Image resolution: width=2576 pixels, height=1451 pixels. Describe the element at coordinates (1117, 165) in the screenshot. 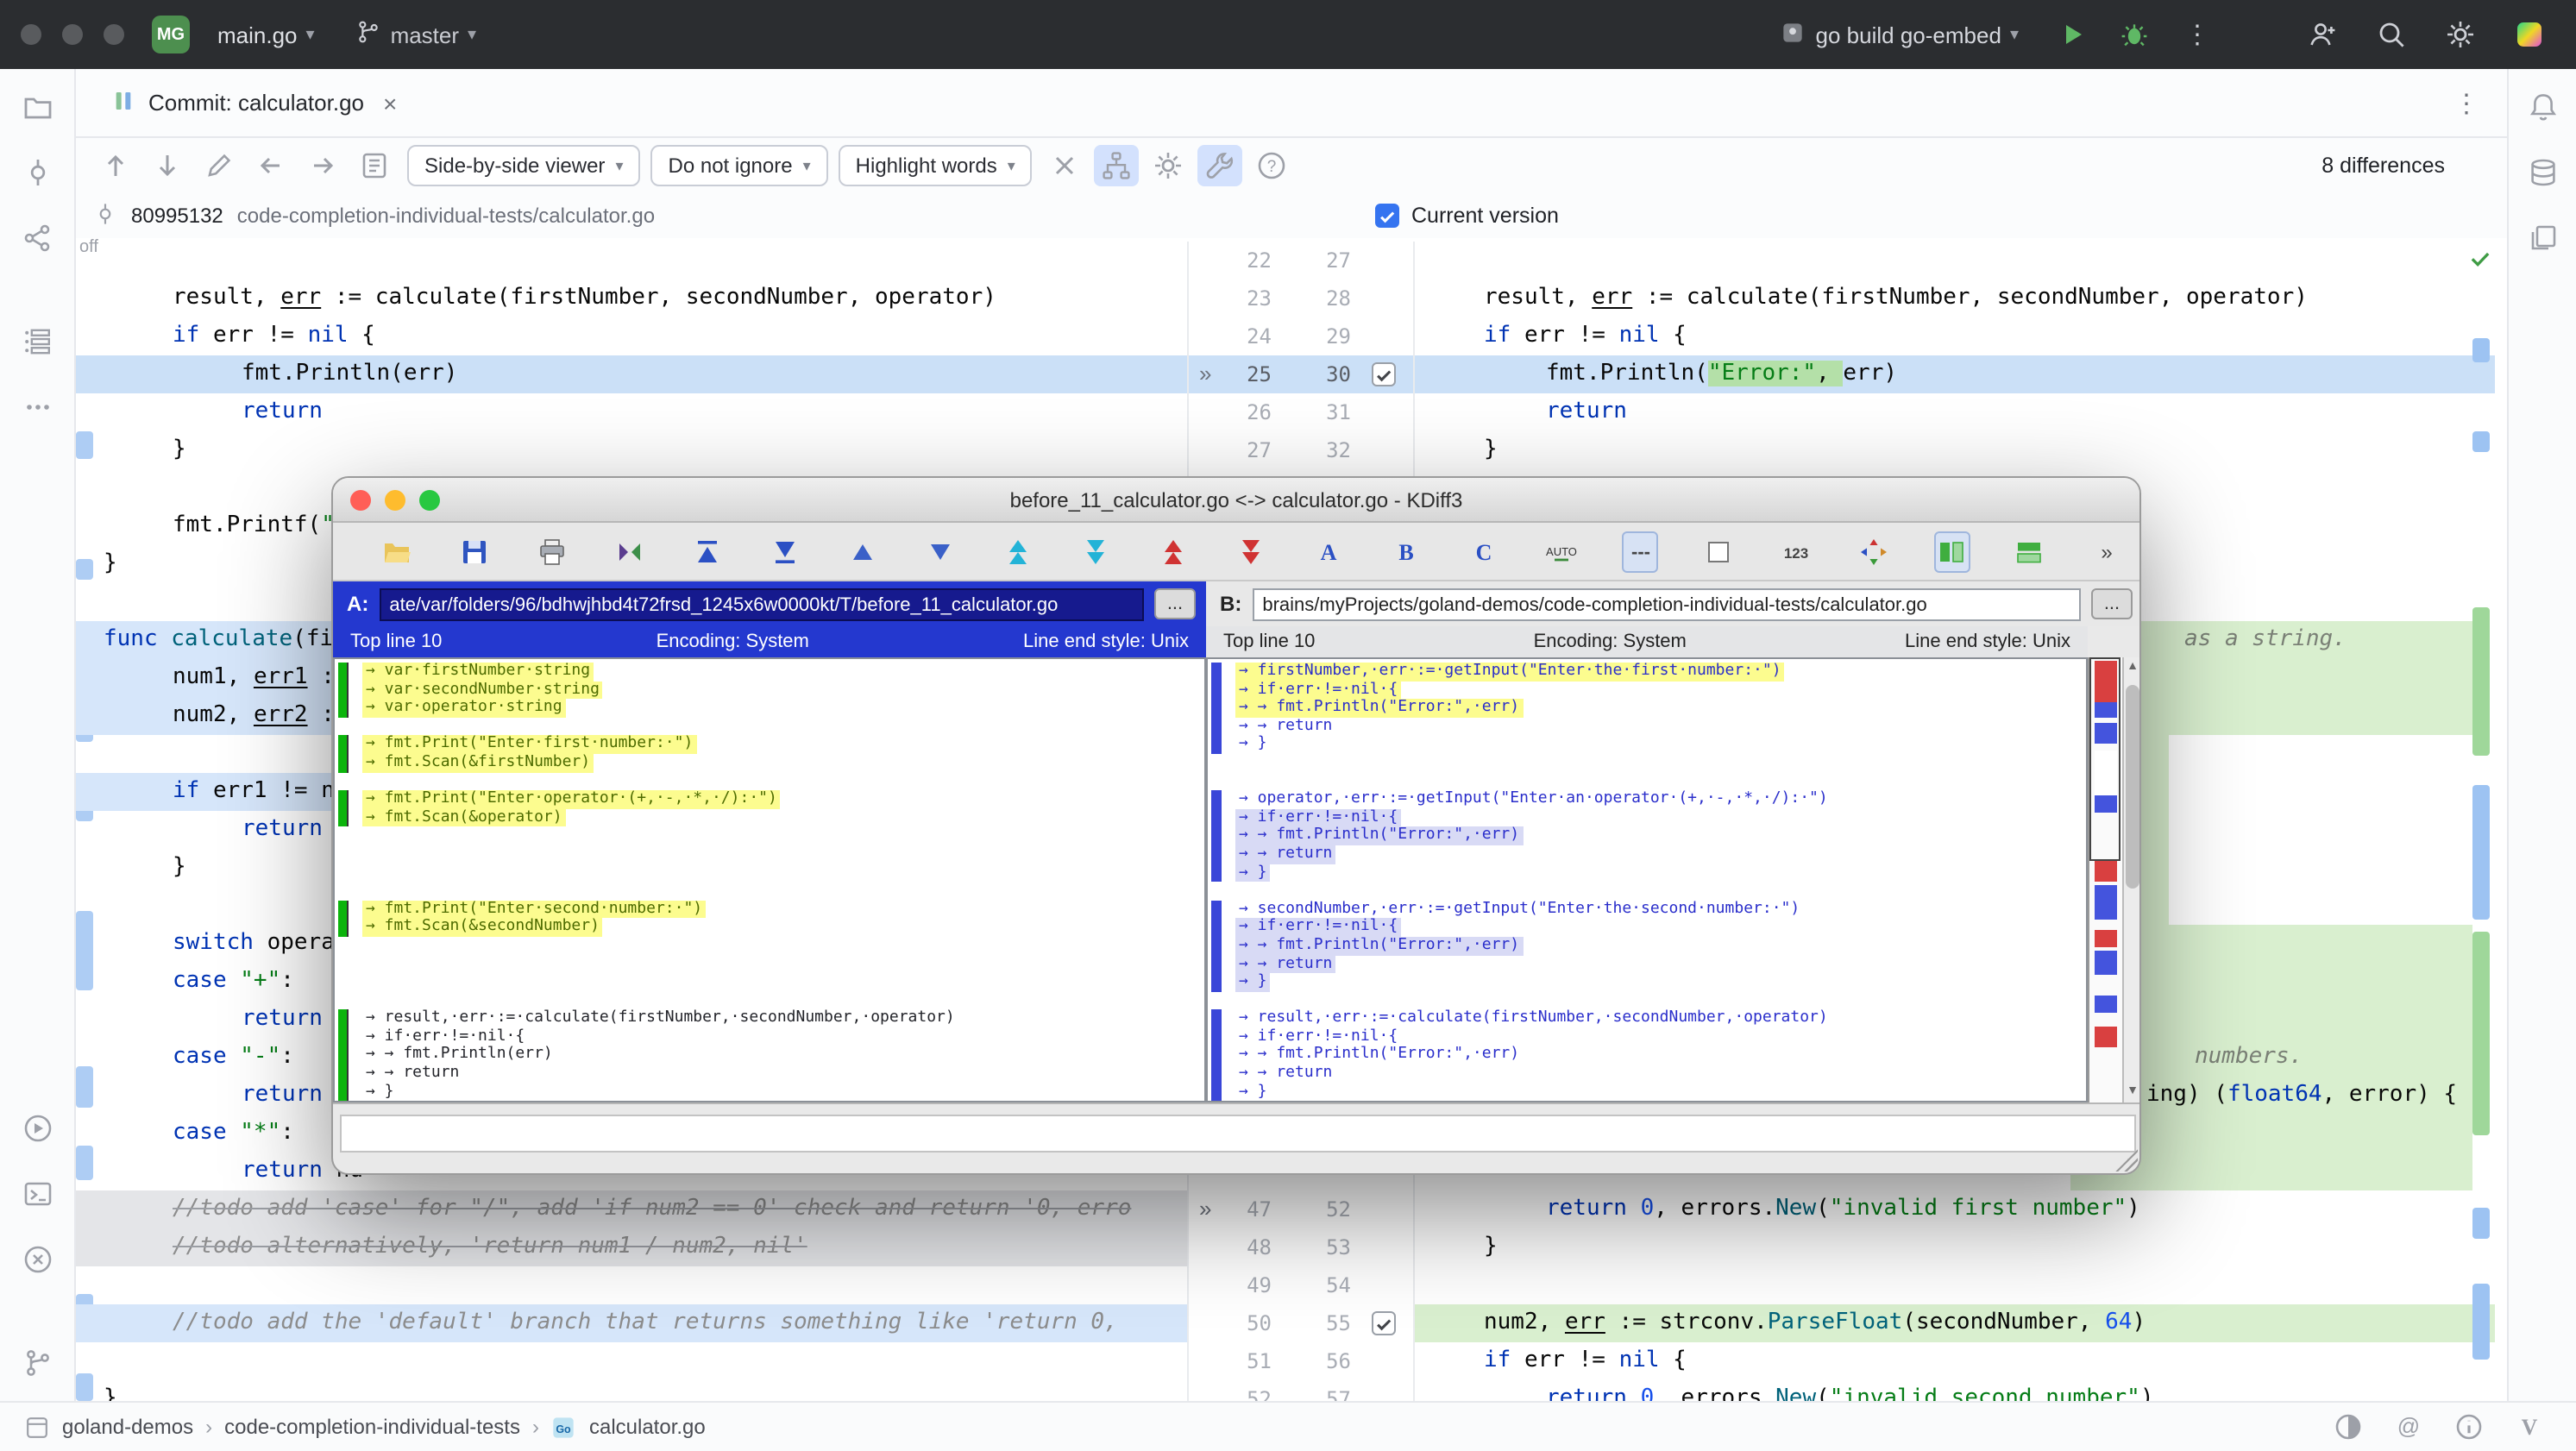

I see `group-tree-button` at that location.